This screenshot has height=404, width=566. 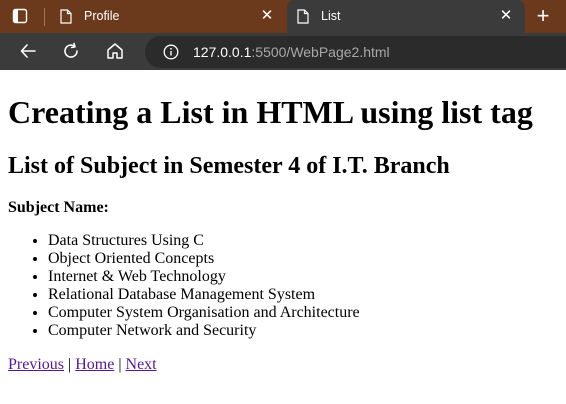 I want to click on list-item: Object Oriented Concepts, so click(x=204, y=259).